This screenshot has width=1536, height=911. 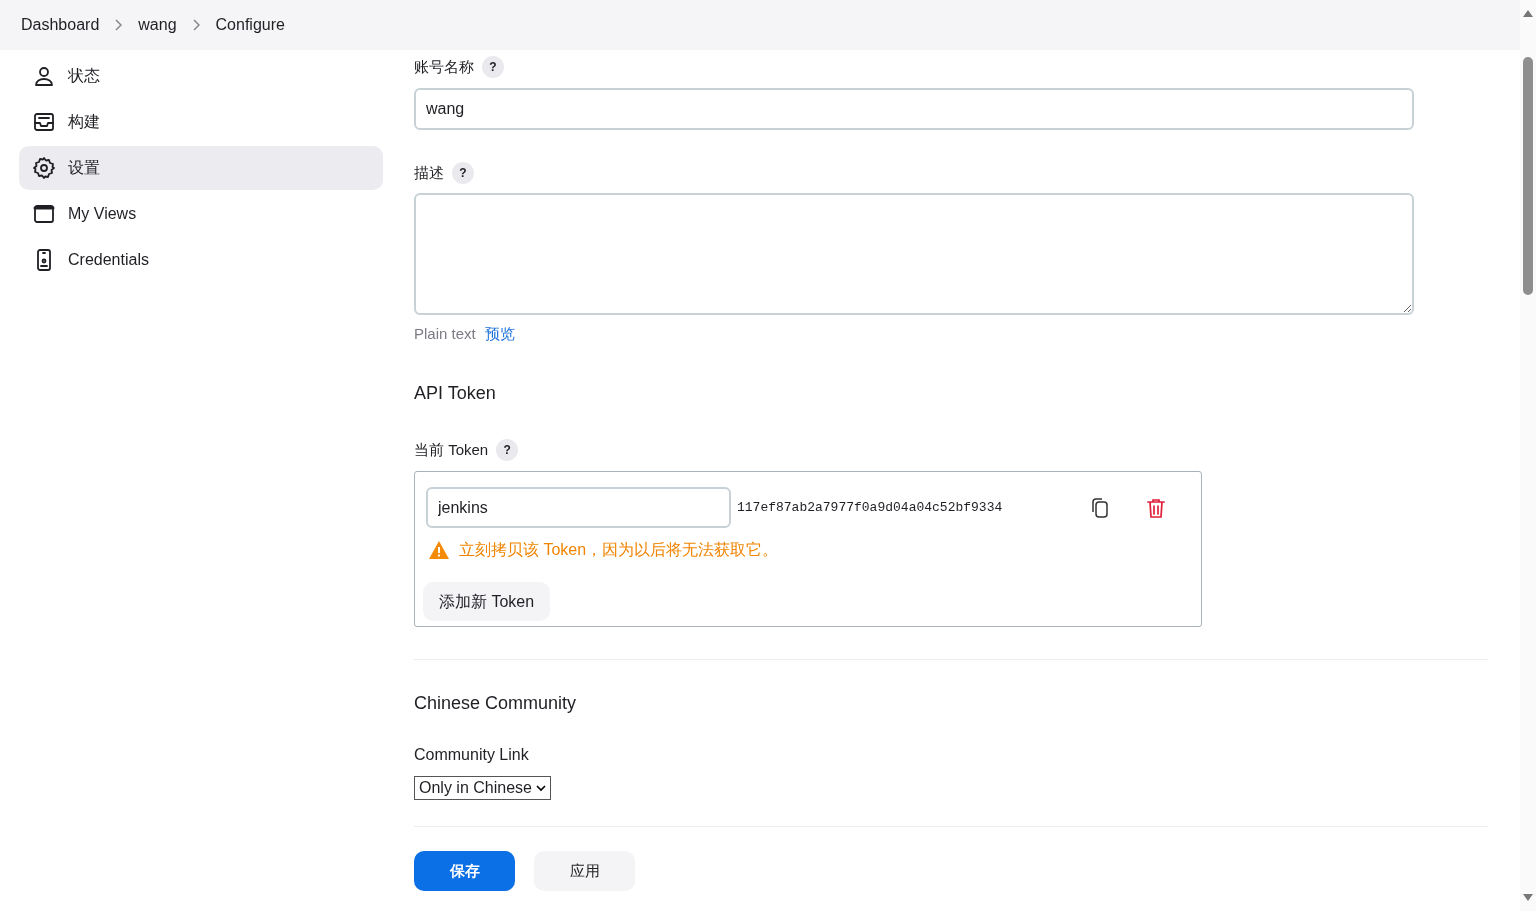 What do you see at coordinates (444, 67) in the screenshot?
I see `field-label: 账号名称` at bounding box center [444, 67].